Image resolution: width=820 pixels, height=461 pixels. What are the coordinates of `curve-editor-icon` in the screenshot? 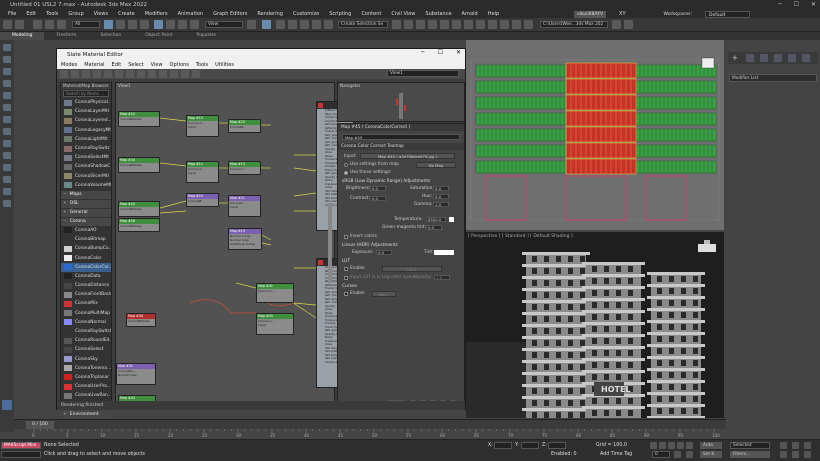 It's located at (444, 24).